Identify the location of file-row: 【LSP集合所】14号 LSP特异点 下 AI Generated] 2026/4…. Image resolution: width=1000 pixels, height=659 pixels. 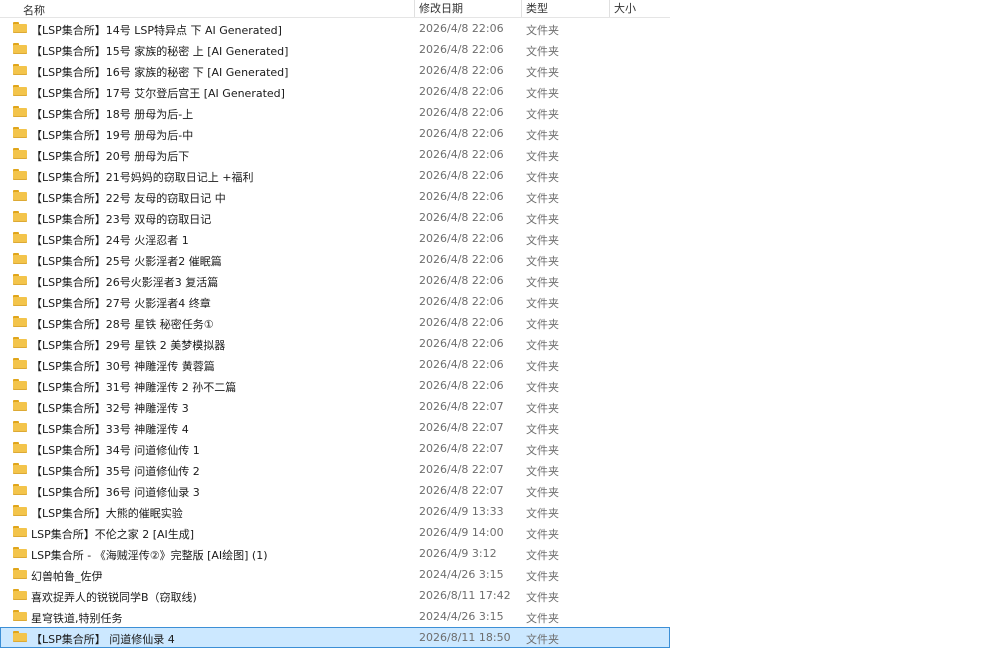
(335, 28).